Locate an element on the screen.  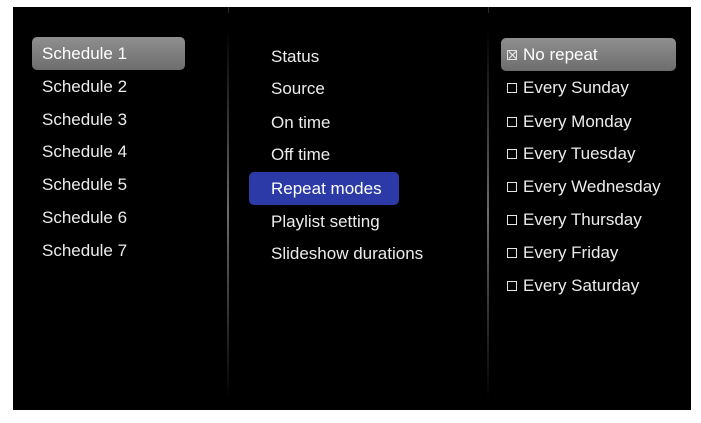
setting-item-label: Source is located at coordinates (298, 88).